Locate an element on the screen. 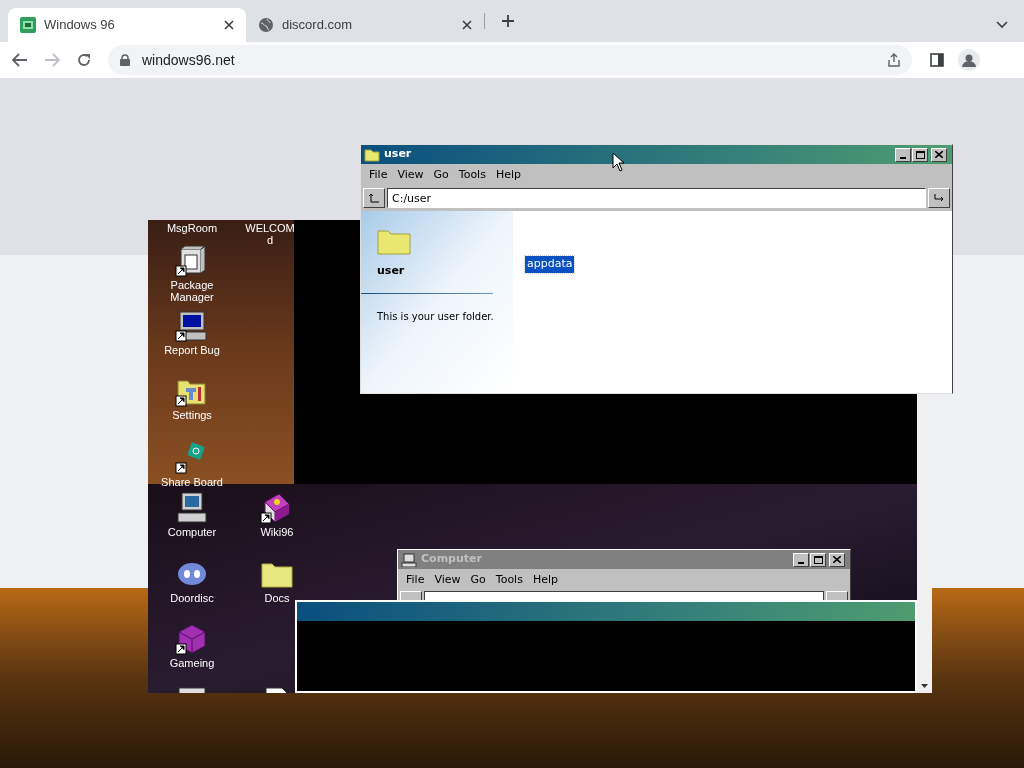 The height and width of the screenshot is (768, 1024). go-button is located at coordinates (939, 198).